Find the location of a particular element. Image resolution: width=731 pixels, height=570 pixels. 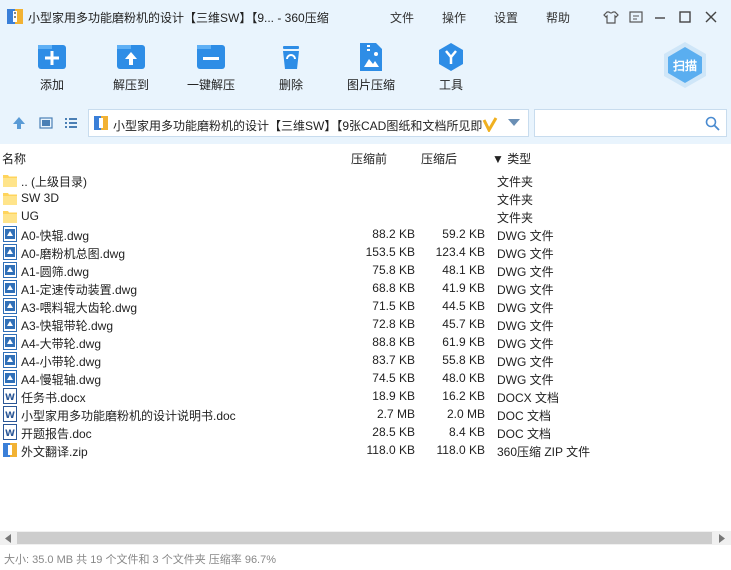

file-row: A0-磨粉机总图.dwg 153.5 KB 123.4 KB DWG 文件 is located at coordinates (365, 252).